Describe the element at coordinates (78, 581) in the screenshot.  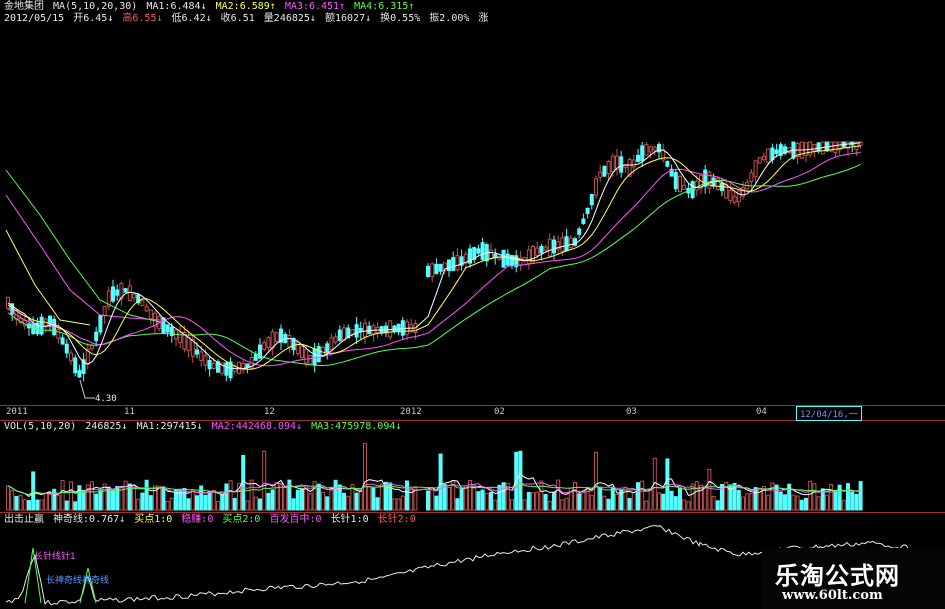
I see `indicator-label-b: 长神奇线神奇线` at that location.